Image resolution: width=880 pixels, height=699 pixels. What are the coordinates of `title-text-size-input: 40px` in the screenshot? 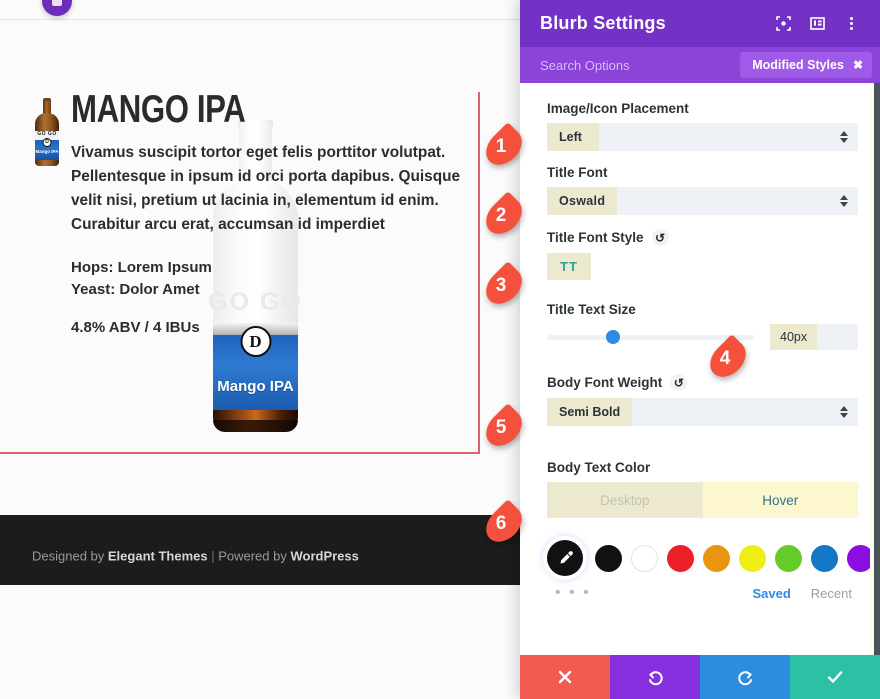 It's located at (814, 337).